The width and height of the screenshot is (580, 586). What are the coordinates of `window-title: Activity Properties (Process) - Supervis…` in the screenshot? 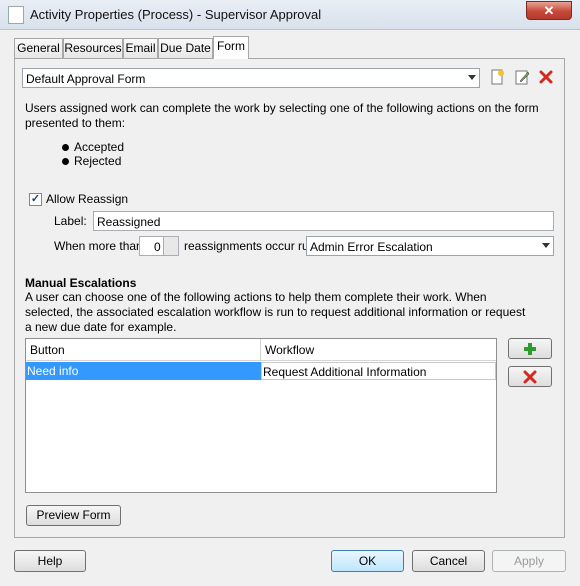 It's located at (176, 14).